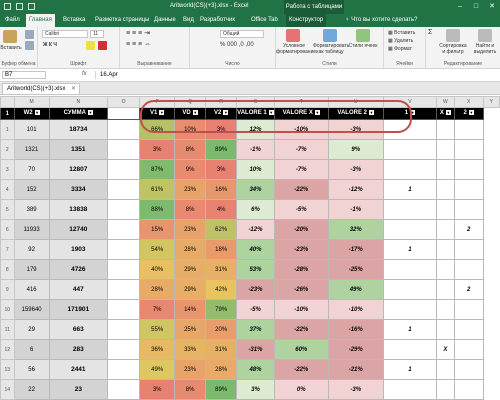  Describe the element at coordinates (31, 209) in the screenshot. I see `cell-w2: 389` at that location.